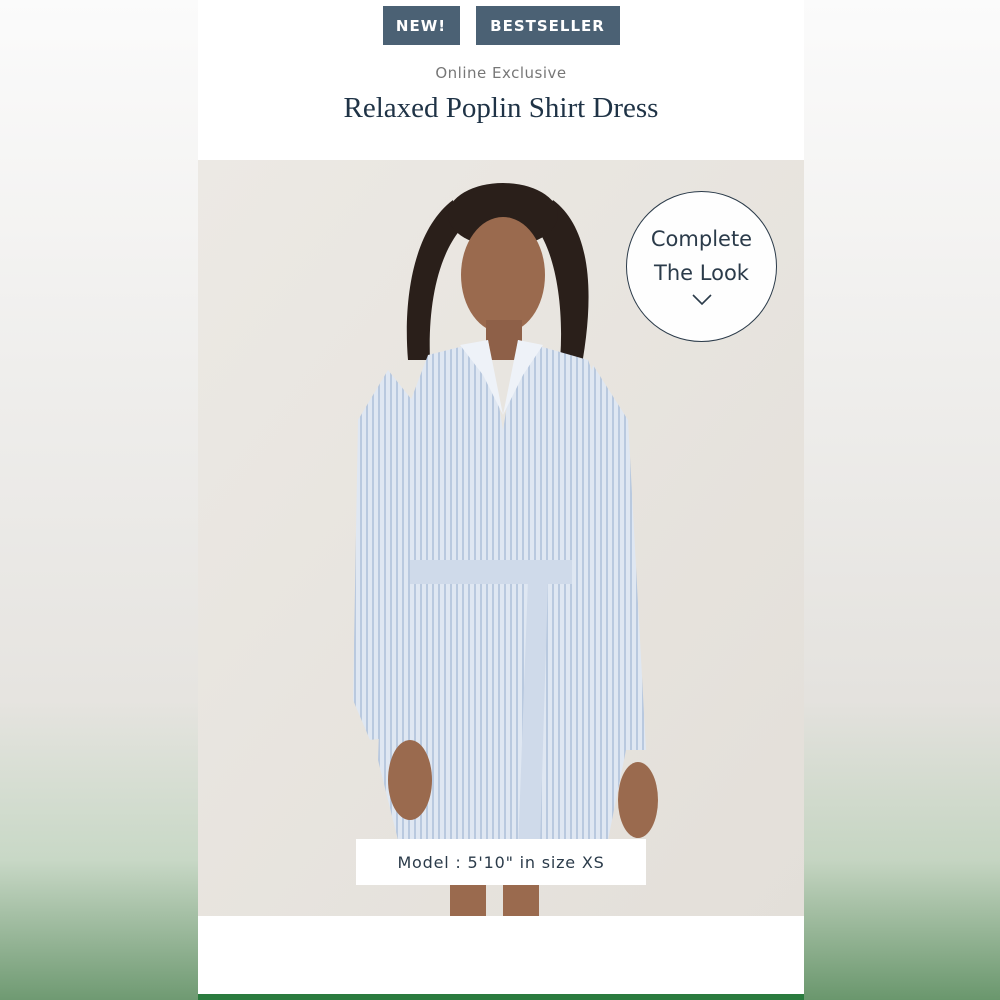 This screenshot has width=1000, height=1000. Describe the element at coordinates (503, 275) in the screenshot. I see `face` at that location.